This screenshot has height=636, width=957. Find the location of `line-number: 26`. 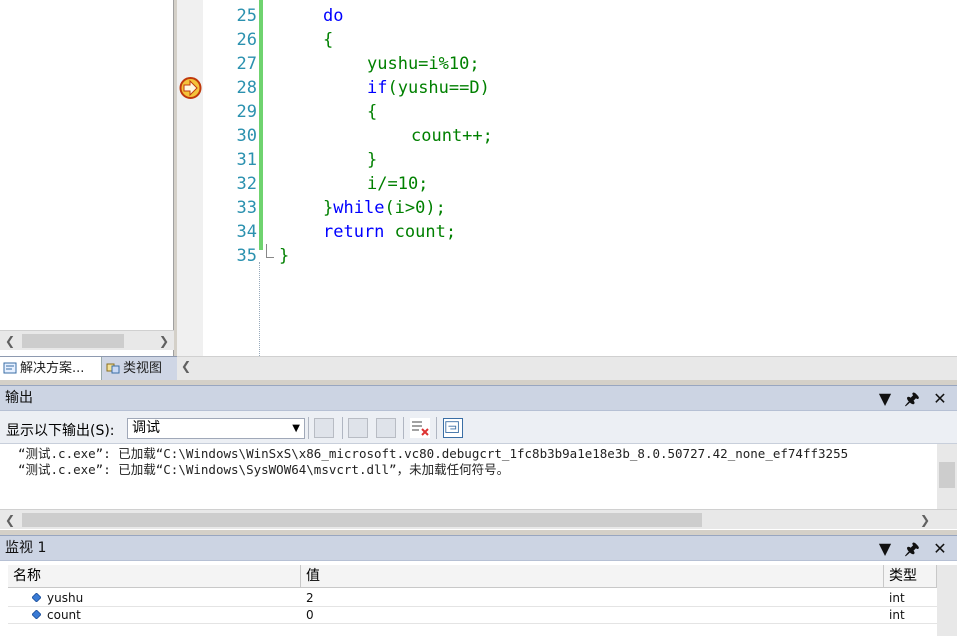

line-number: 26 is located at coordinates (246, 40).